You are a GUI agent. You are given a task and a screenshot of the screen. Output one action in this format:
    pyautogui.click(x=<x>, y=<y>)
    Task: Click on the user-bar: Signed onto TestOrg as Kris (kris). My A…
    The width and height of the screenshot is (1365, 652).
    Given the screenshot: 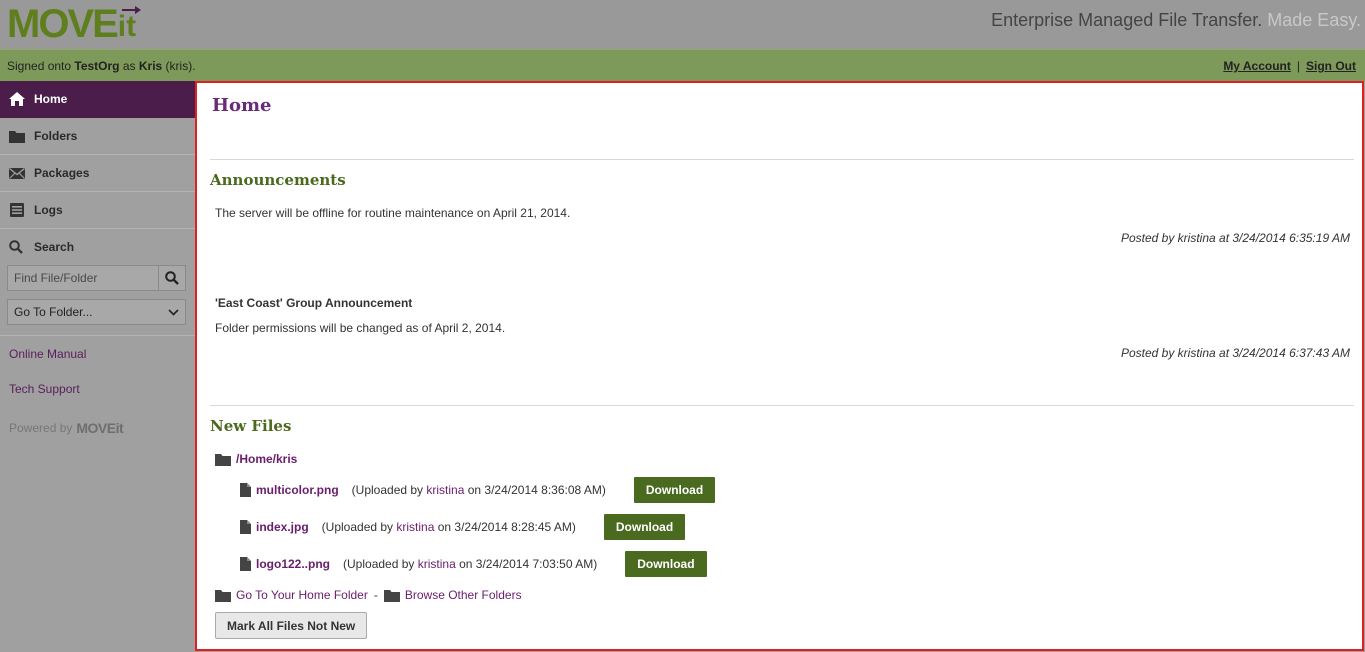 What is the action you would take?
    pyautogui.click(x=682, y=65)
    